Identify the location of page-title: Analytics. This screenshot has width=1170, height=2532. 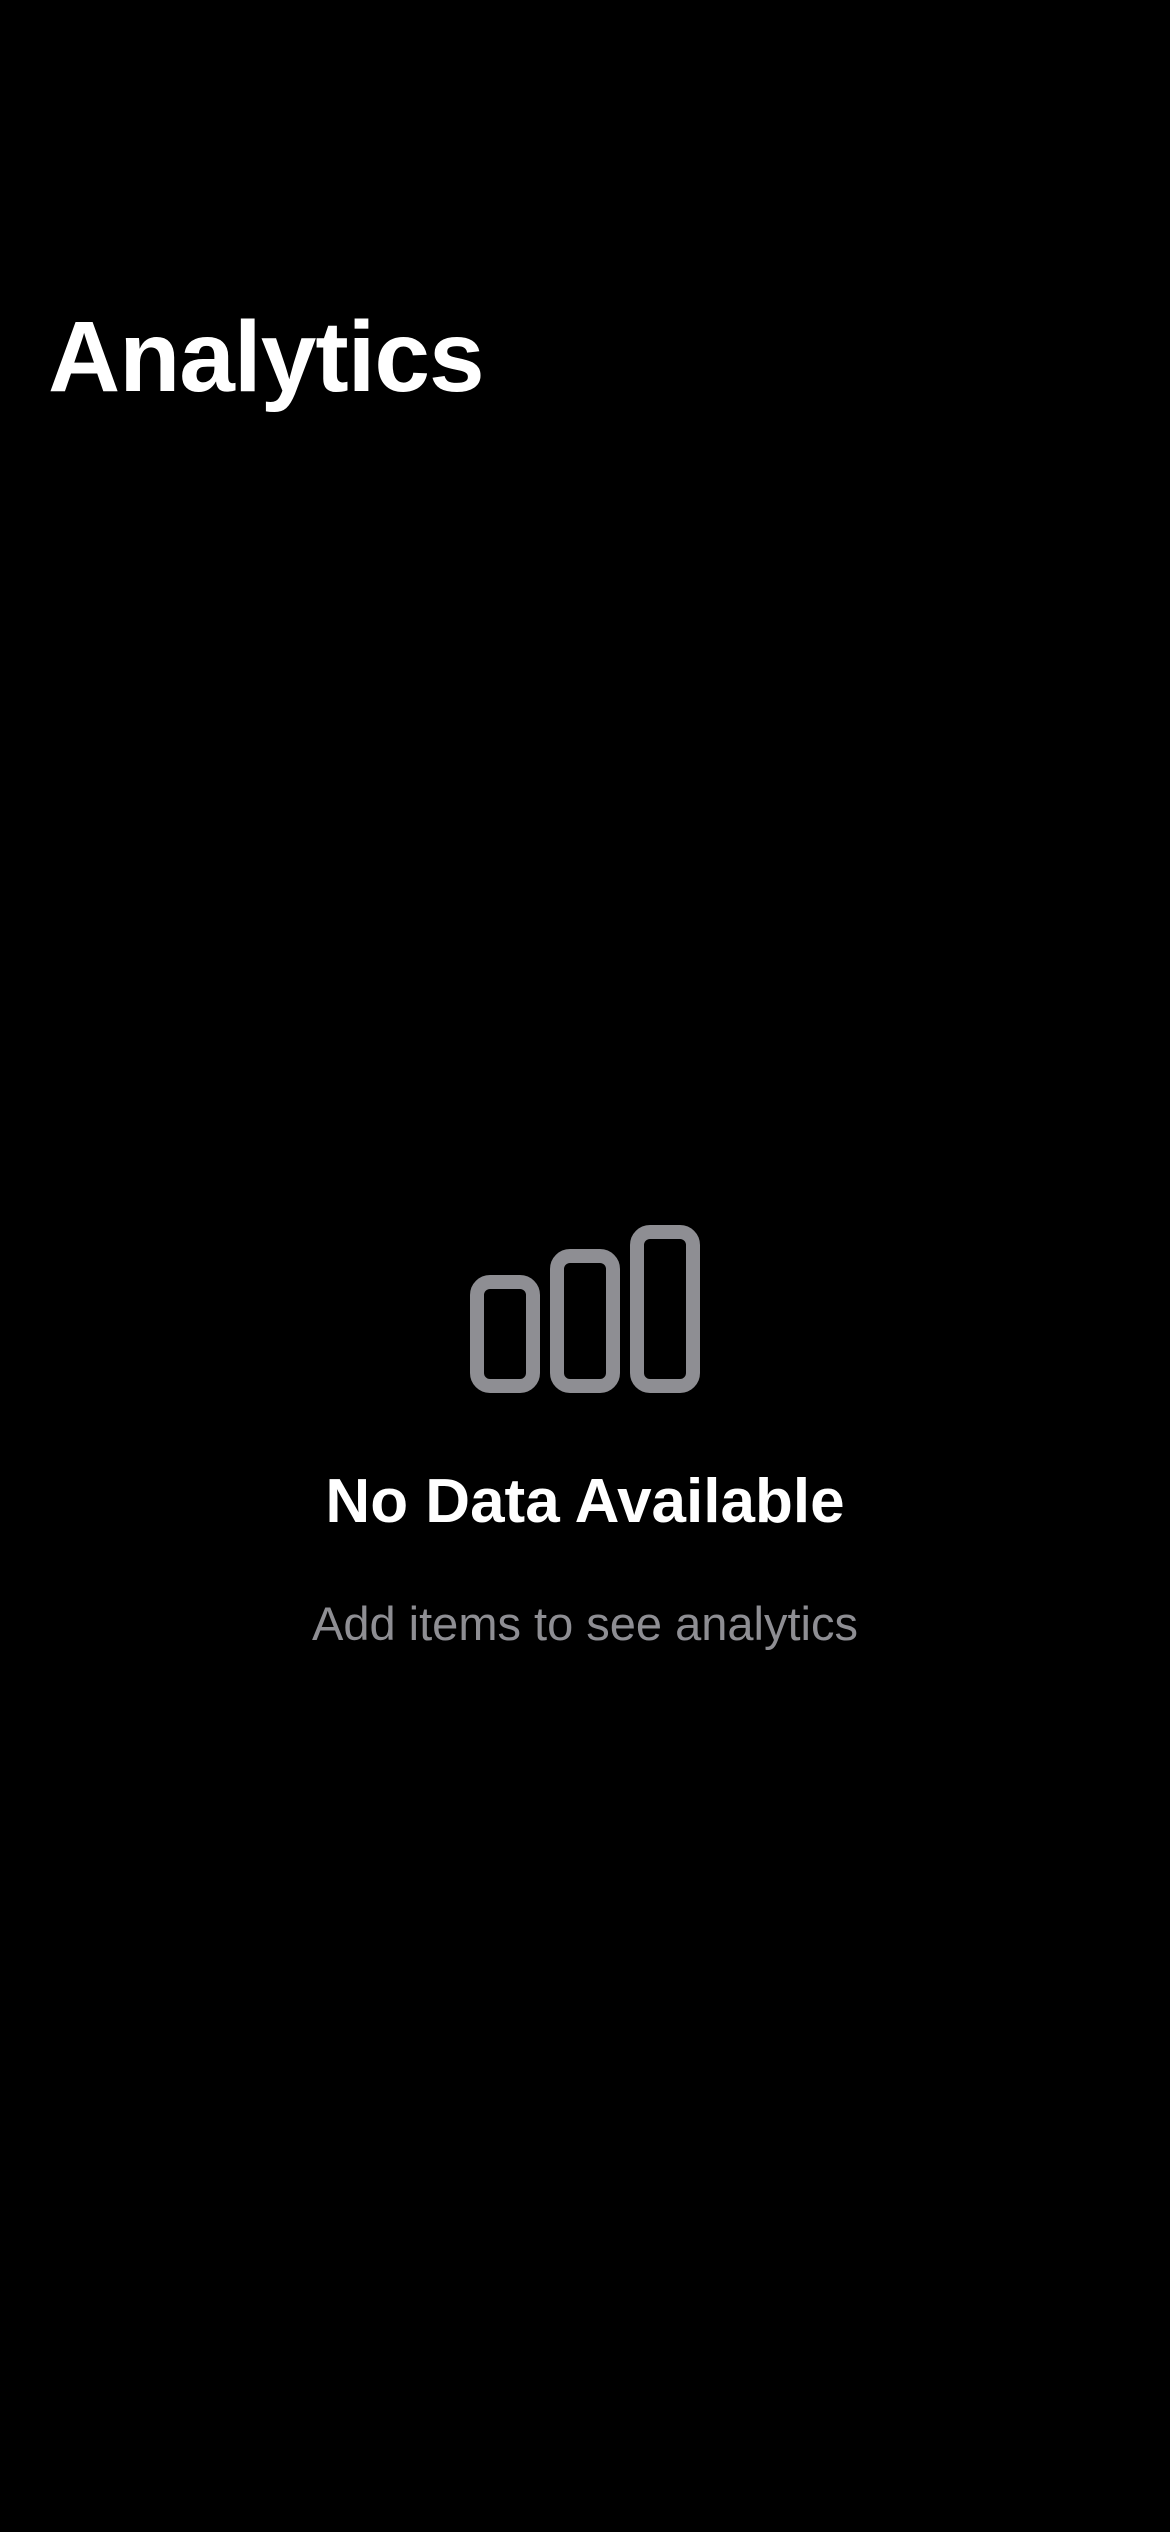
(266, 357).